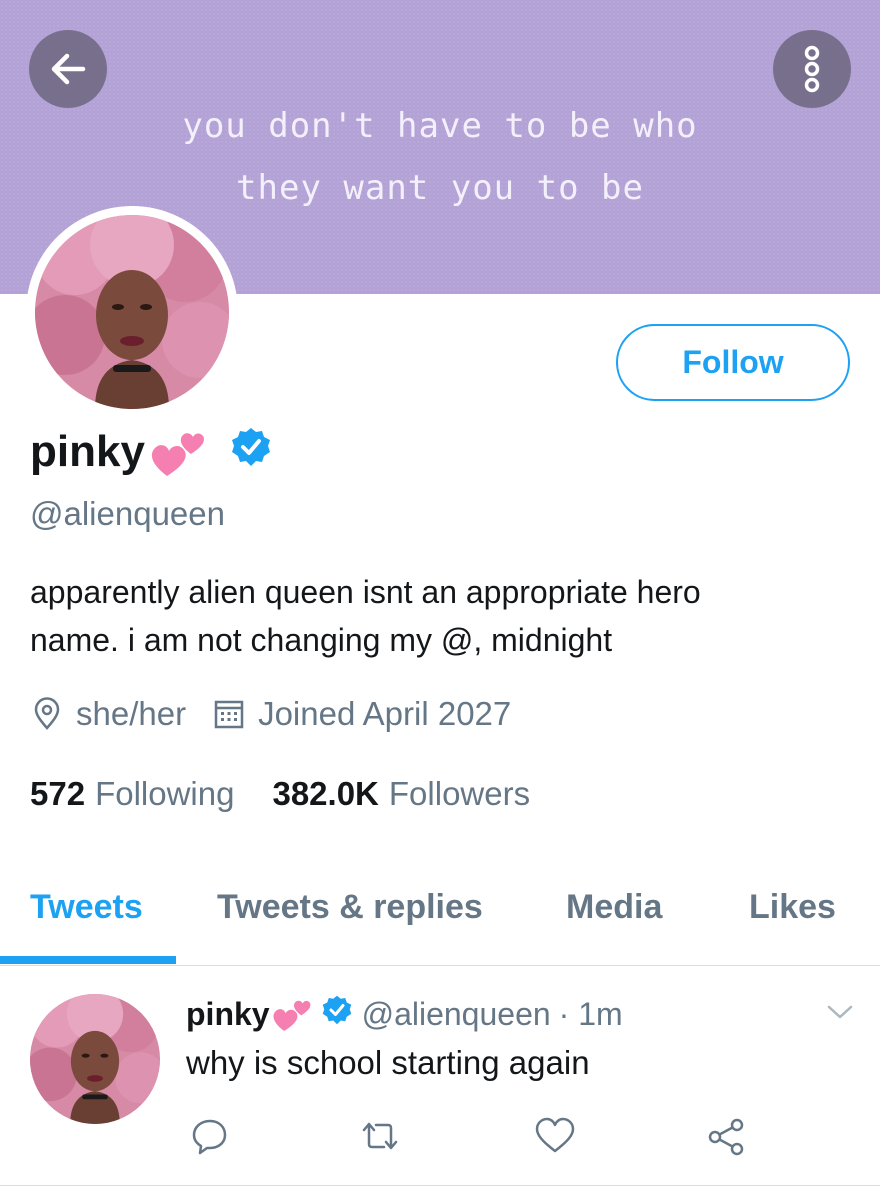 Image resolution: width=880 pixels, height=1200 pixels. What do you see at coordinates (165, 793) in the screenshot?
I see `following-label: Following` at bounding box center [165, 793].